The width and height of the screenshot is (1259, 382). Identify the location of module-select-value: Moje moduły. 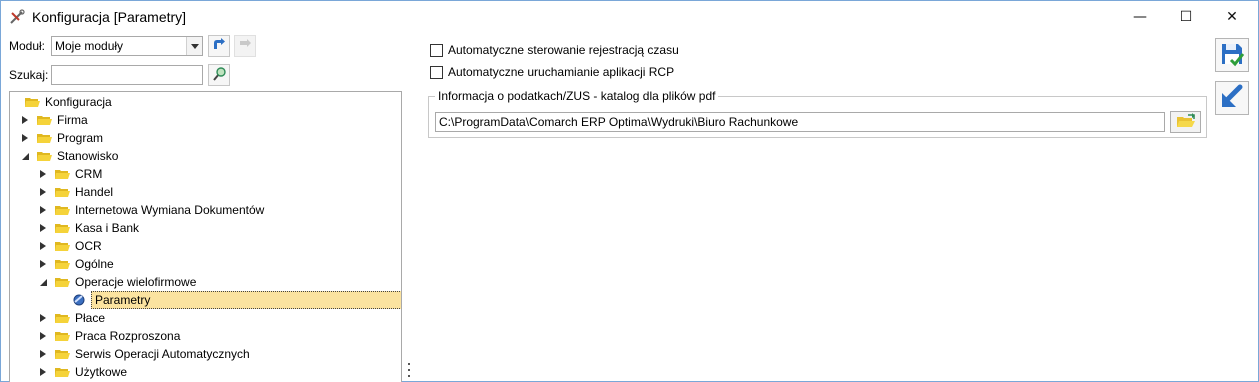
(89, 46).